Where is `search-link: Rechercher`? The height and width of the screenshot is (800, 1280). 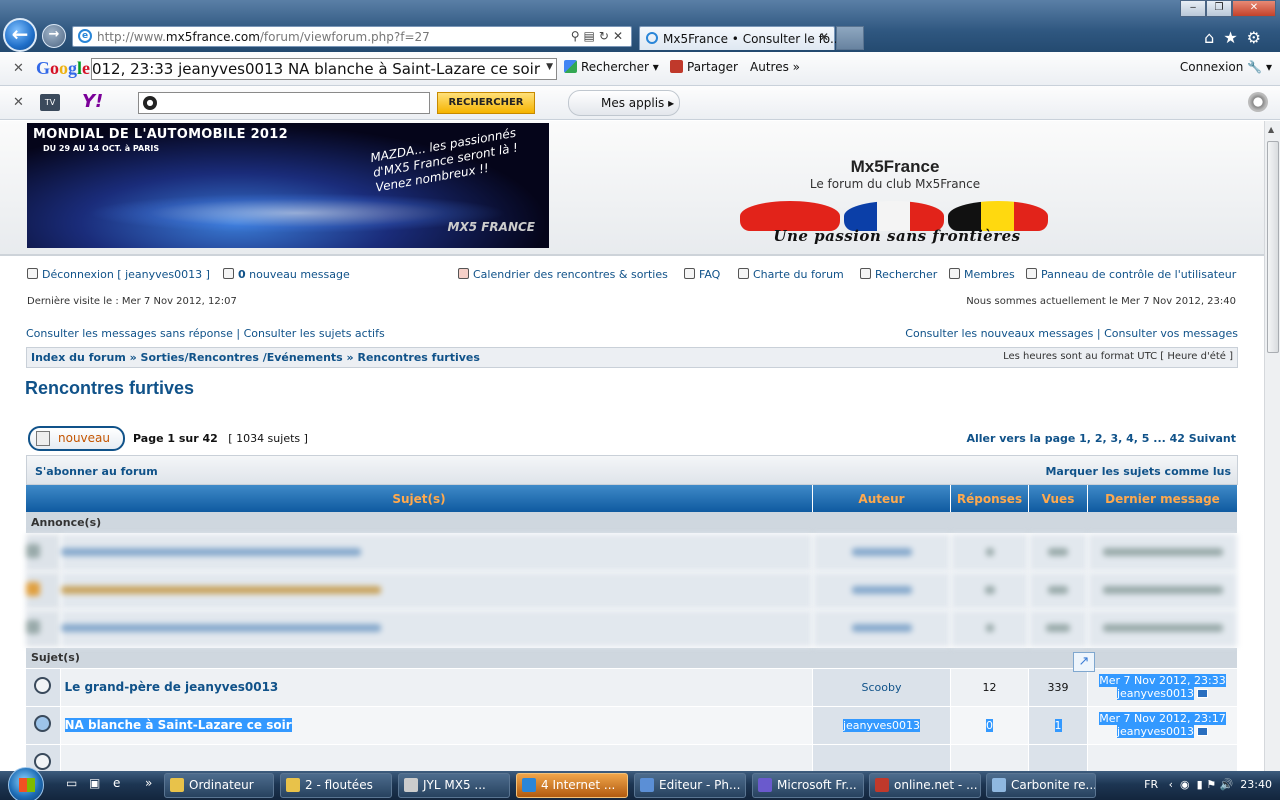
search-link: Rechercher is located at coordinates (898, 274).